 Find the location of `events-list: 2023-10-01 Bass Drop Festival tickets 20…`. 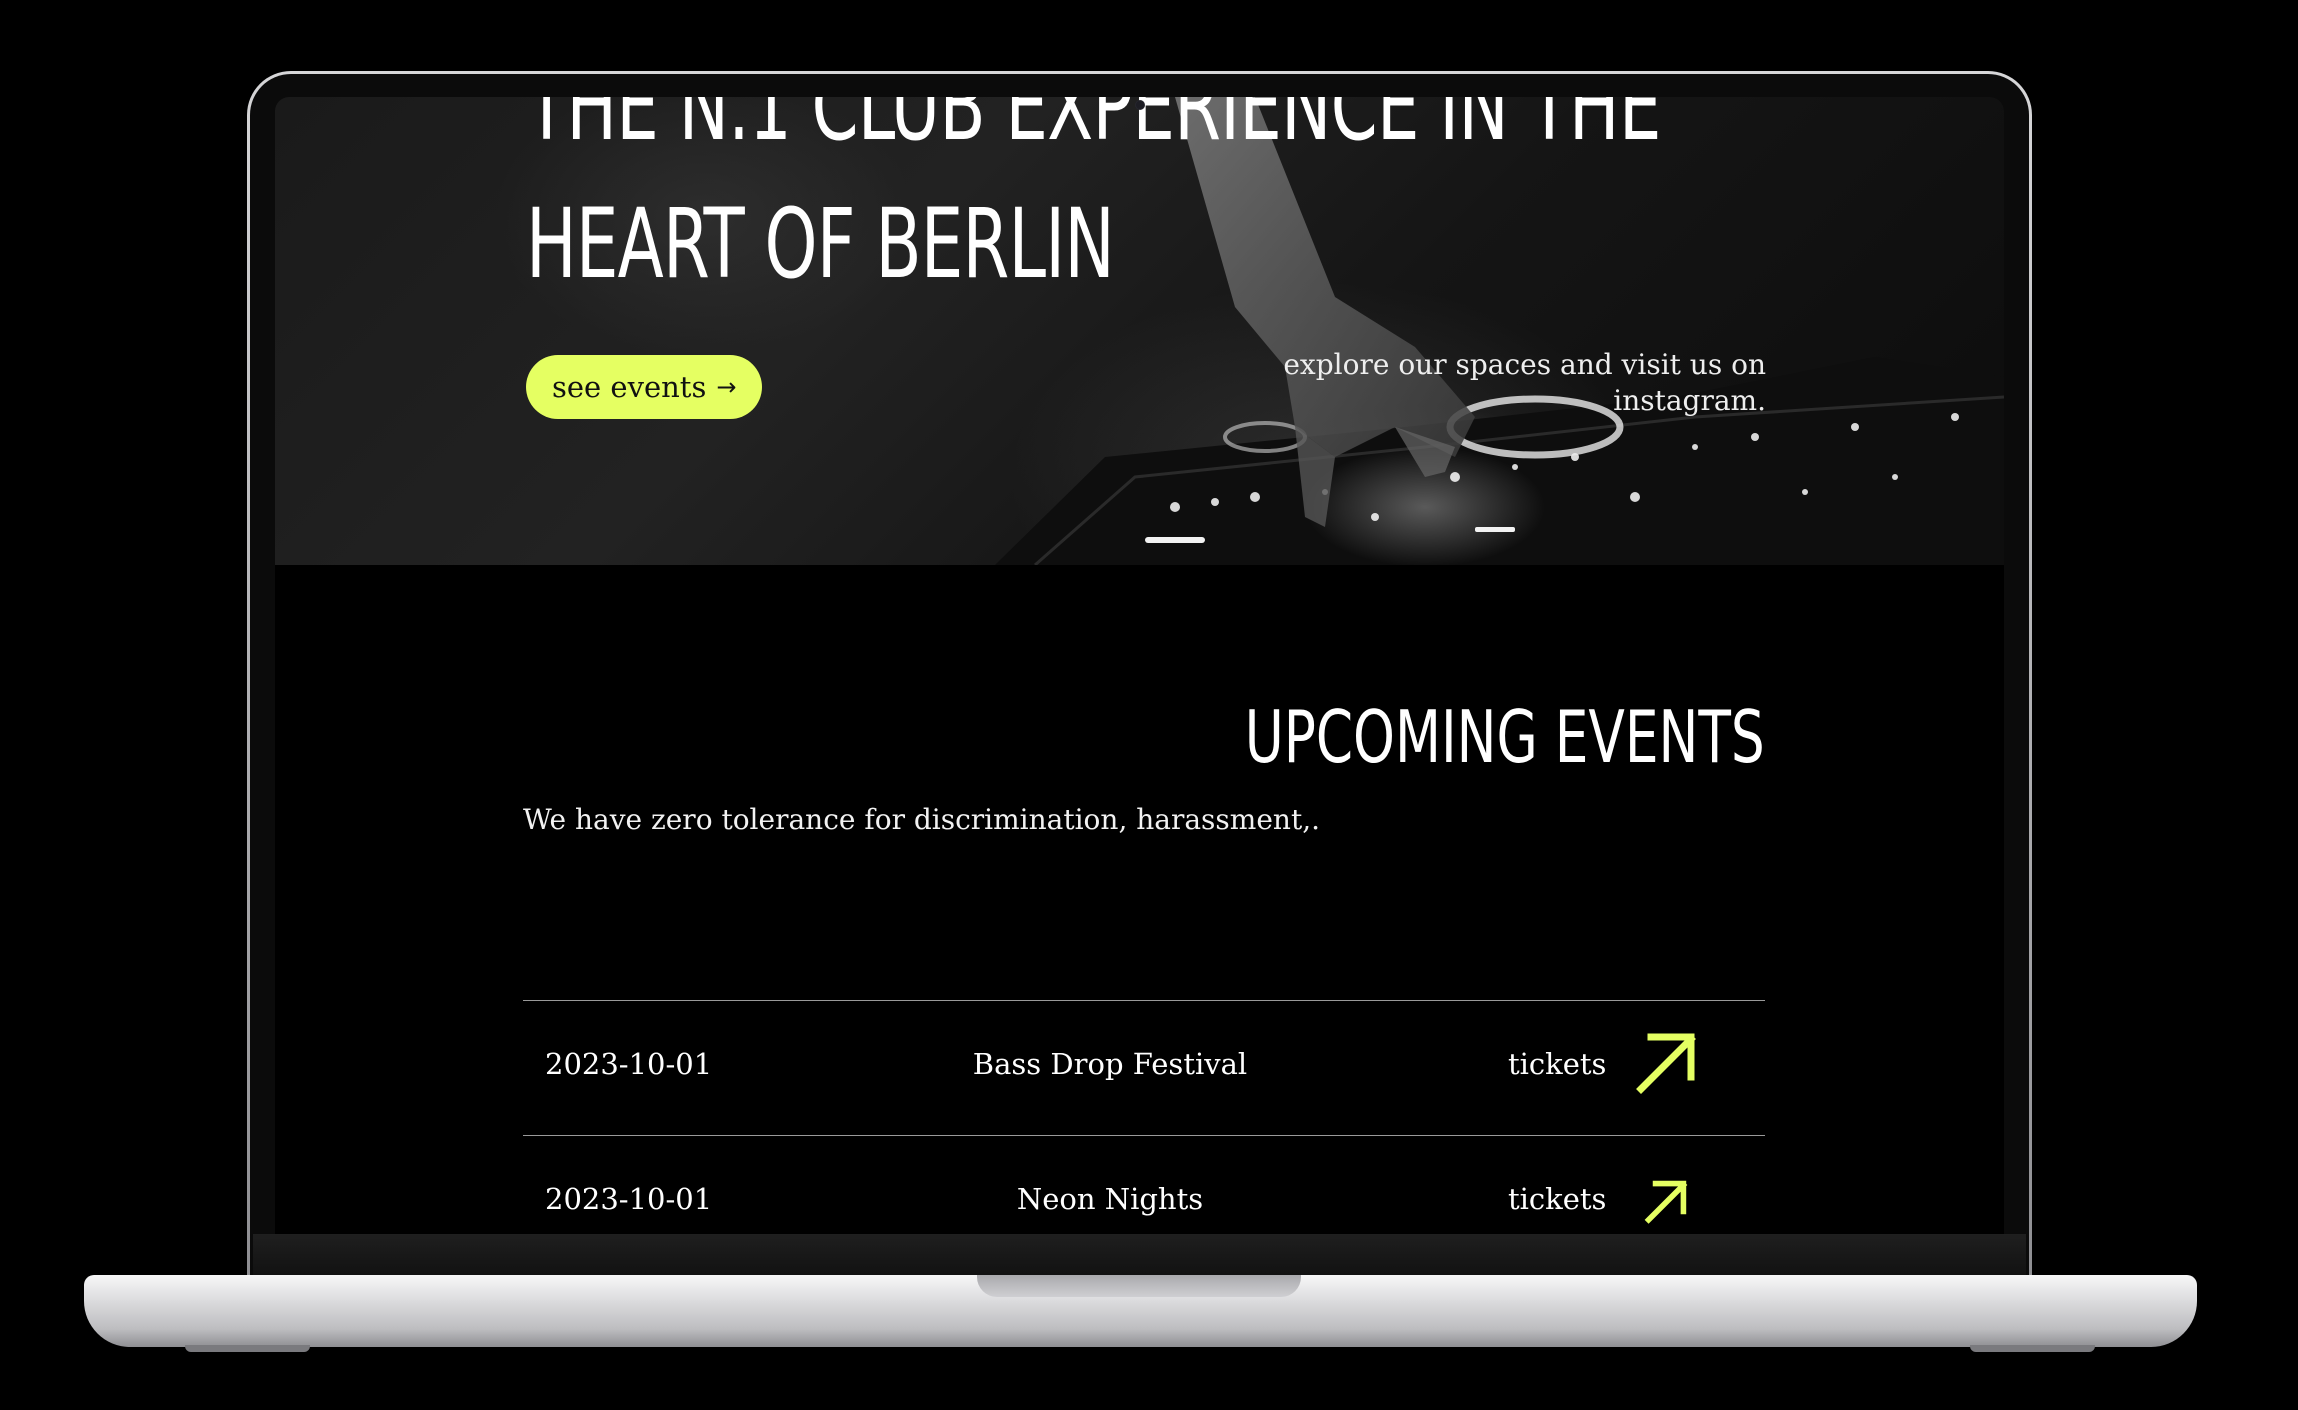

events-list: 2023-10-01 Bass Drop Festival tickets 20… is located at coordinates (1144, 1117).